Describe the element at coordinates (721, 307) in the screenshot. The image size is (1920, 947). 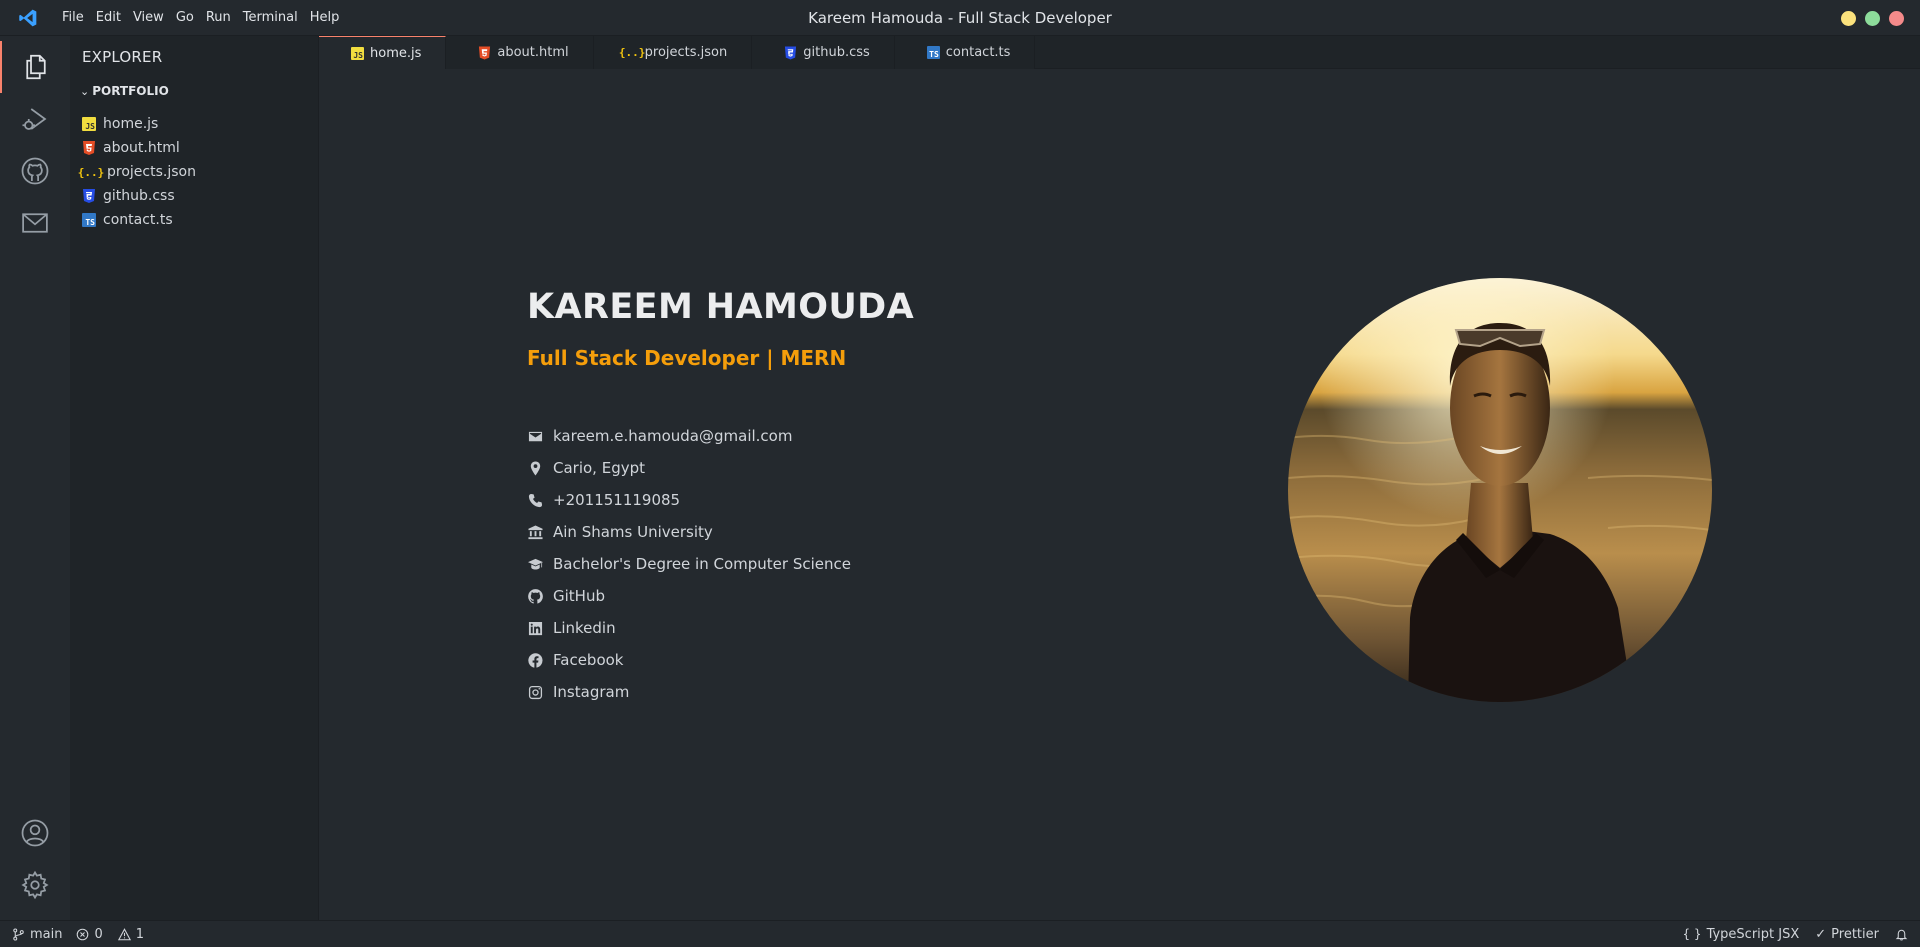
I see `profile-name: KAREEM HAMOUDA` at that location.